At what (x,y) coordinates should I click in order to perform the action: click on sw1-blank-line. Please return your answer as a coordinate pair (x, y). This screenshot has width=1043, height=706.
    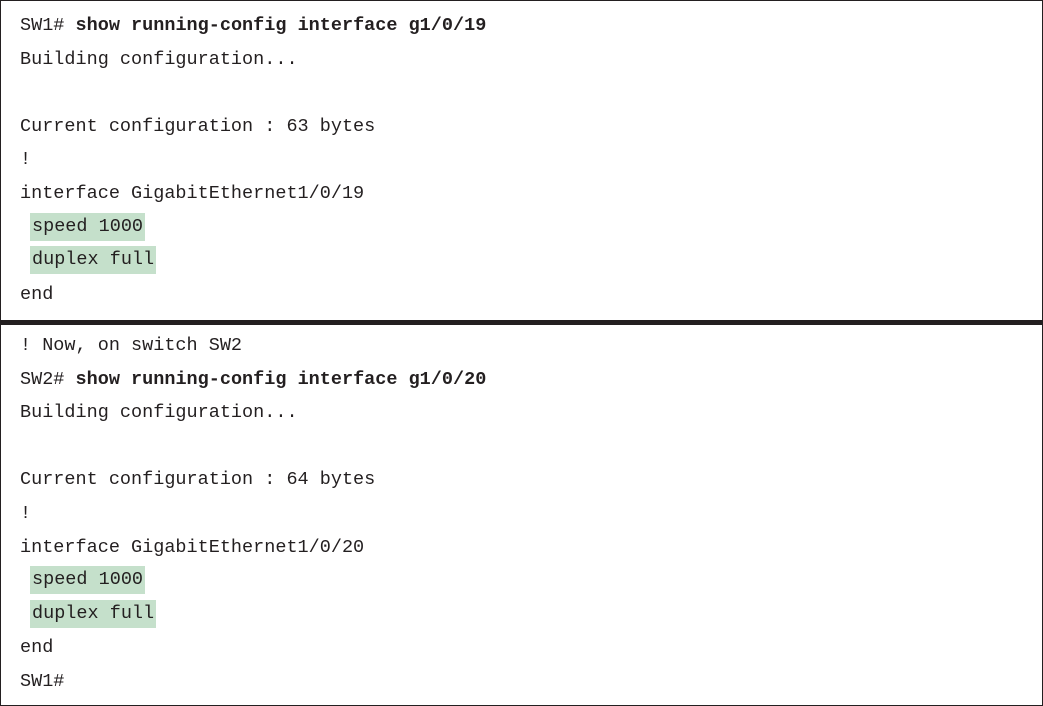
    Looking at the image, I should click on (530, 93).